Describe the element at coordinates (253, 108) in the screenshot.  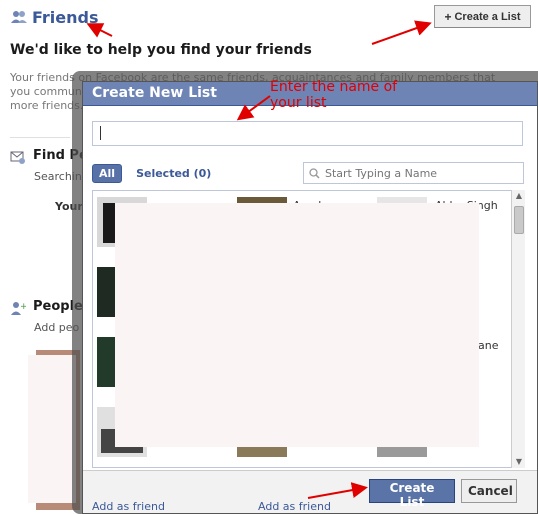
I see `arrow-to-list-name-input` at that location.